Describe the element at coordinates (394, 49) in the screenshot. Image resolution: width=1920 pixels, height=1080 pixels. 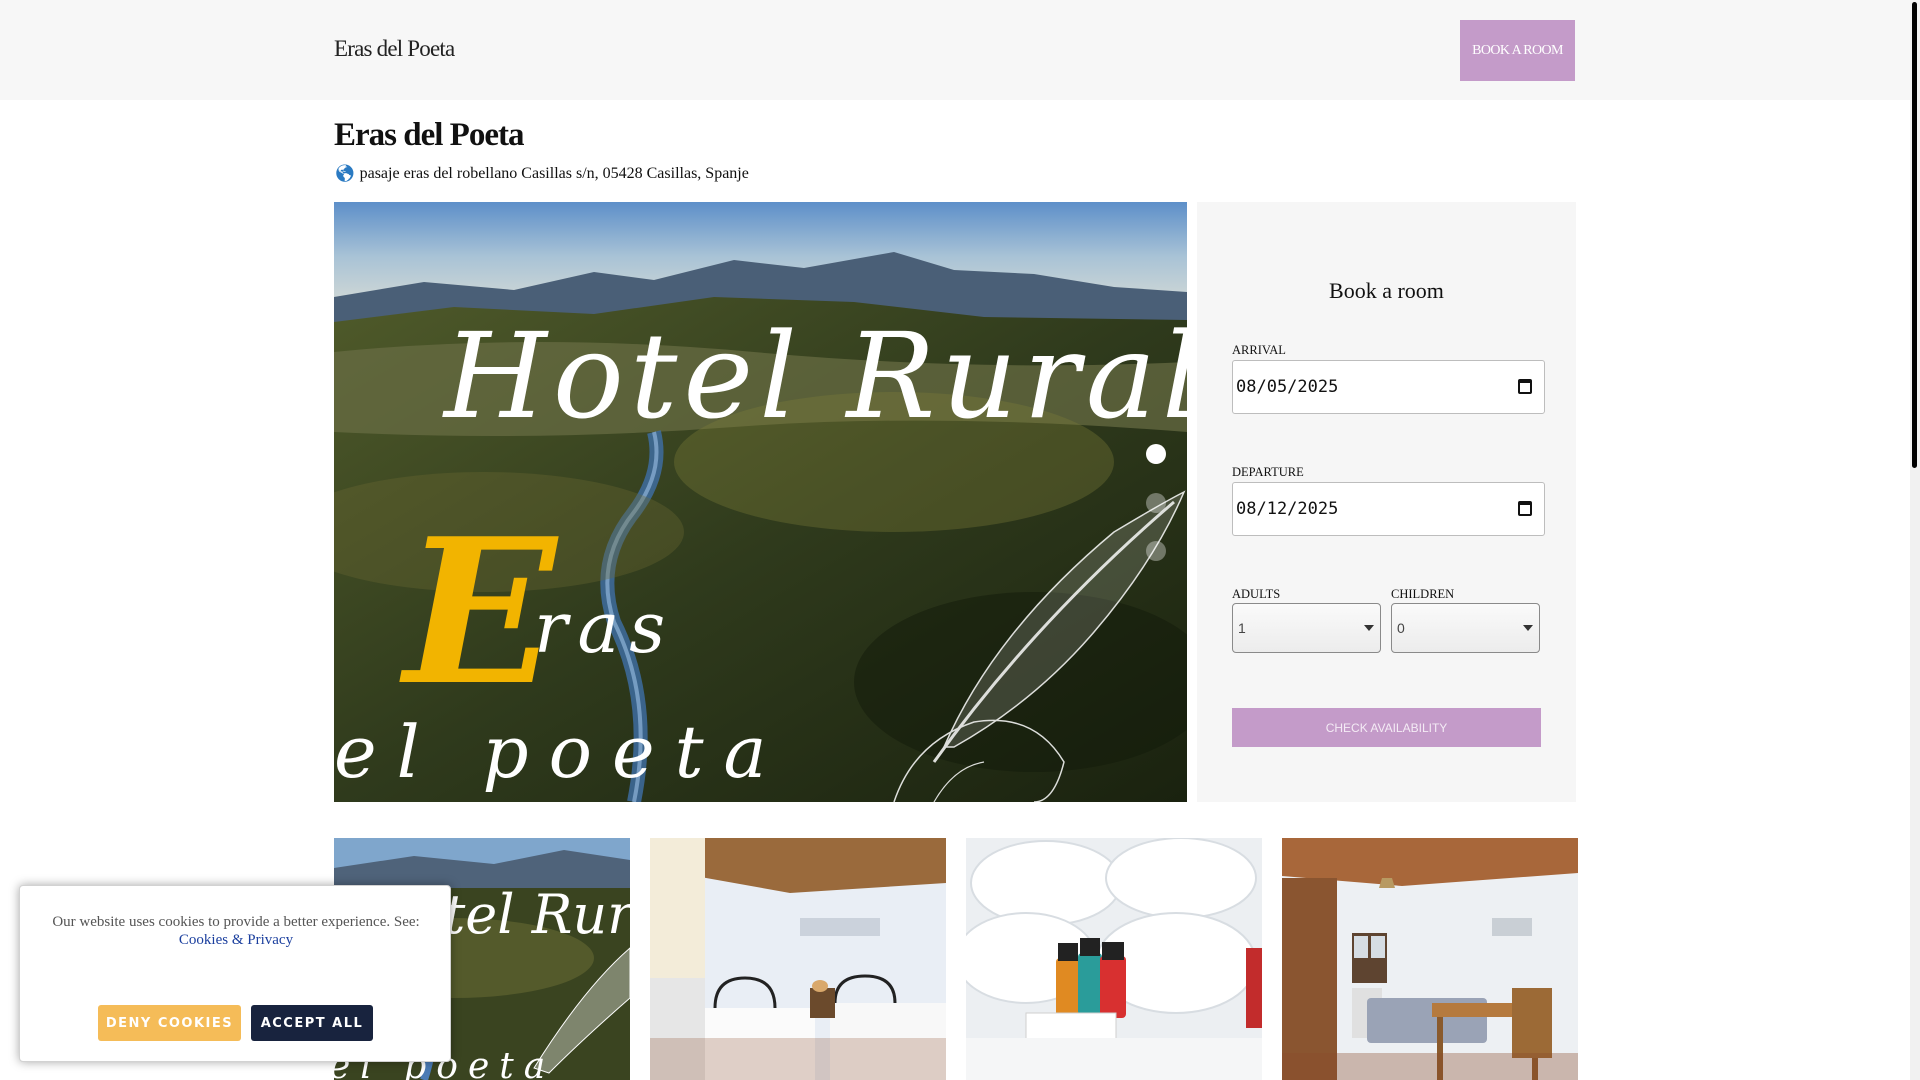
I see `brand-logo-text: Eras del Poeta` at that location.